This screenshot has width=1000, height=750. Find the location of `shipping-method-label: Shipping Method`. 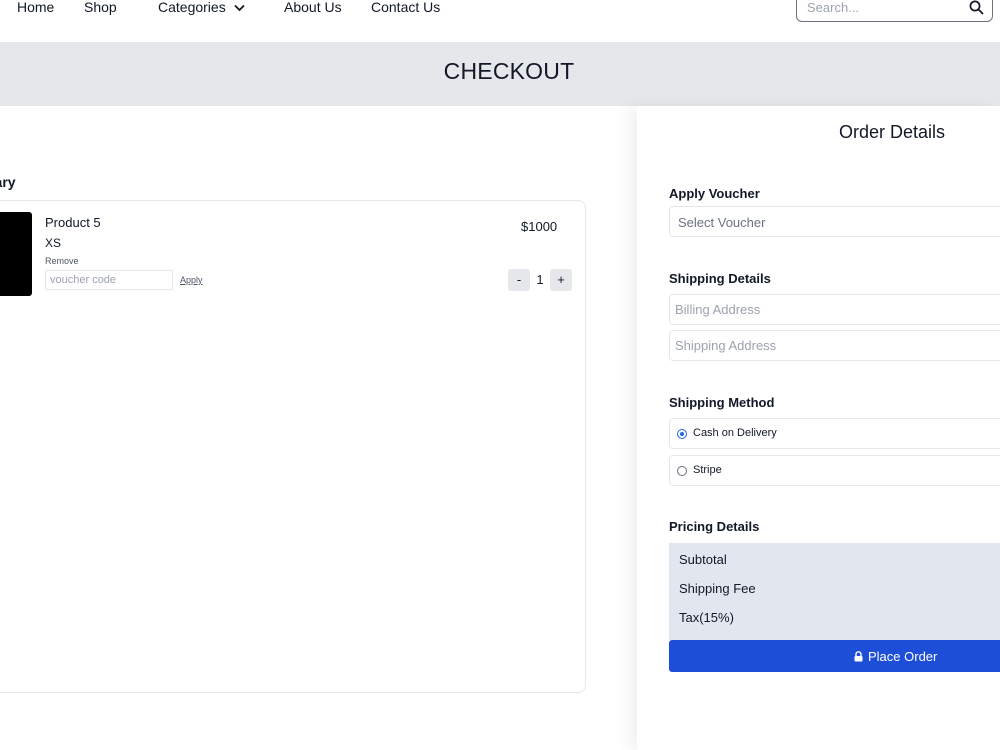

shipping-method-label: Shipping Method is located at coordinates (722, 402).